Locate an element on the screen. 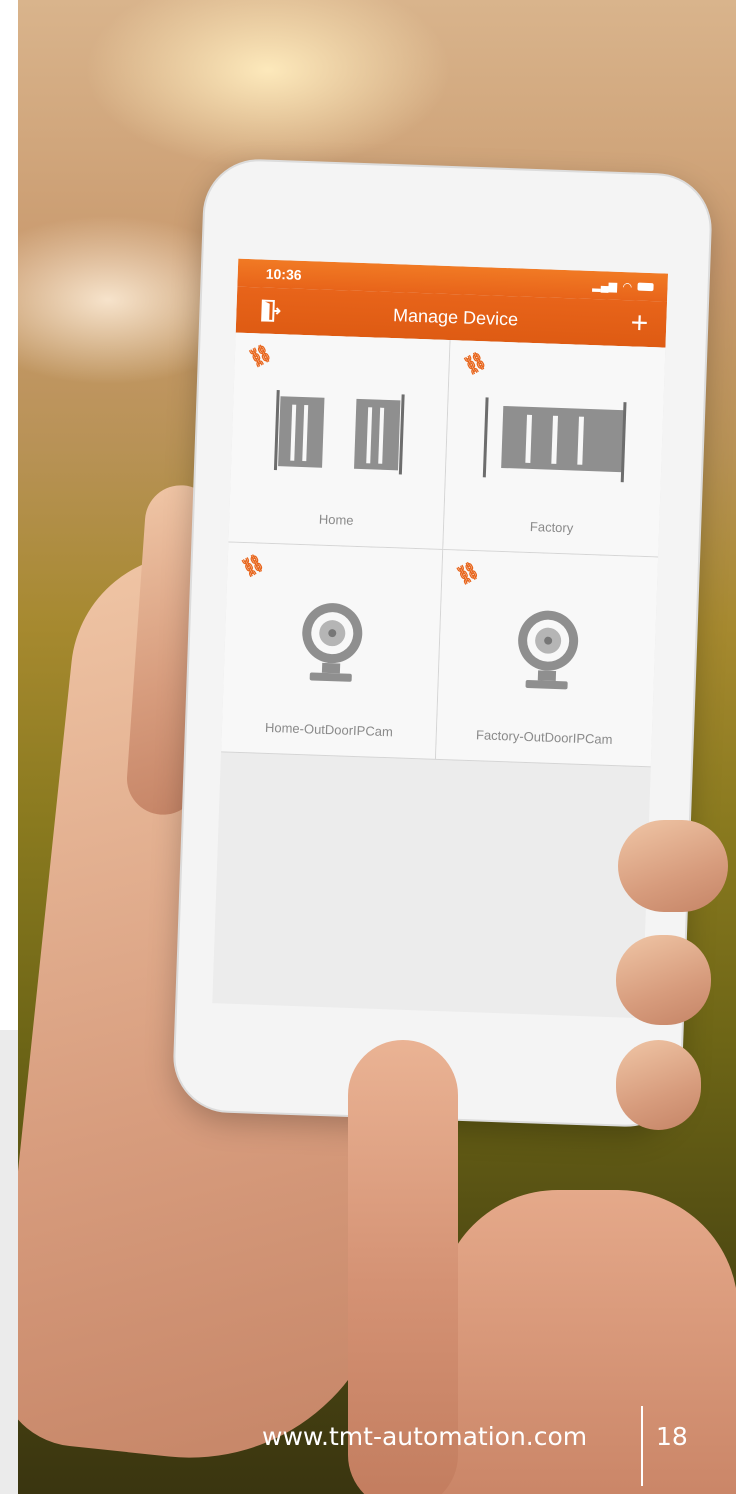 The image size is (736, 1494). sliding-gate-icon is located at coordinates (554, 440).